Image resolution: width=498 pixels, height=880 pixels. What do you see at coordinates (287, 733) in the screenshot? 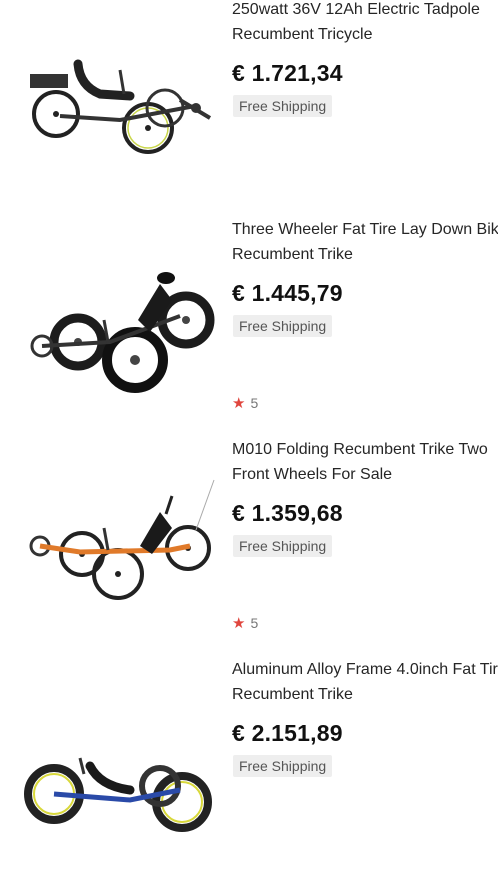
I see `product-price: € 2.151,89` at bounding box center [287, 733].